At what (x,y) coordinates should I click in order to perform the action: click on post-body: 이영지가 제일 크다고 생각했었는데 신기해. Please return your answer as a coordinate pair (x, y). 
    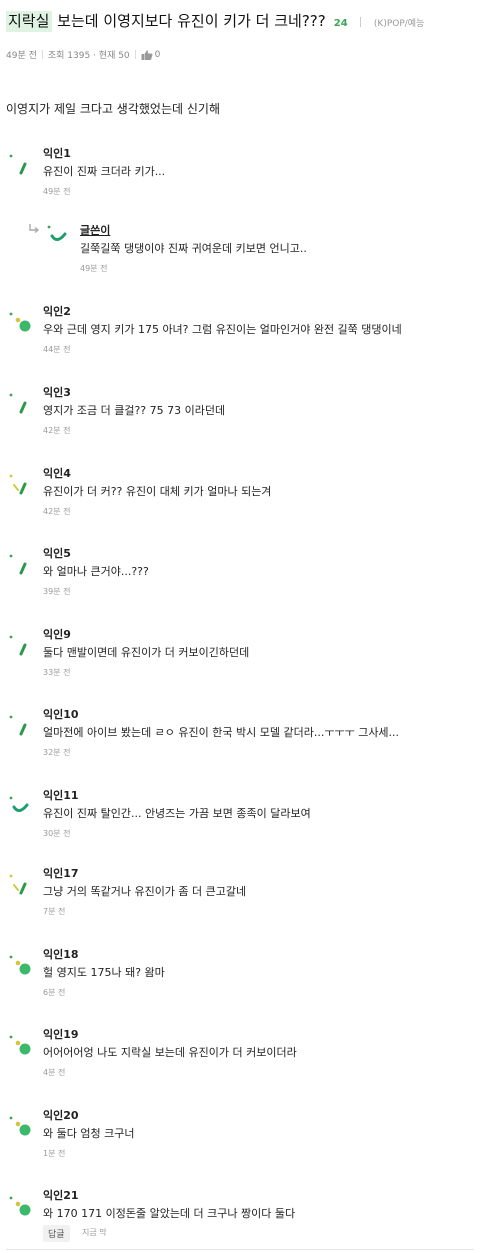
    Looking at the image, I should click on (113, 109).